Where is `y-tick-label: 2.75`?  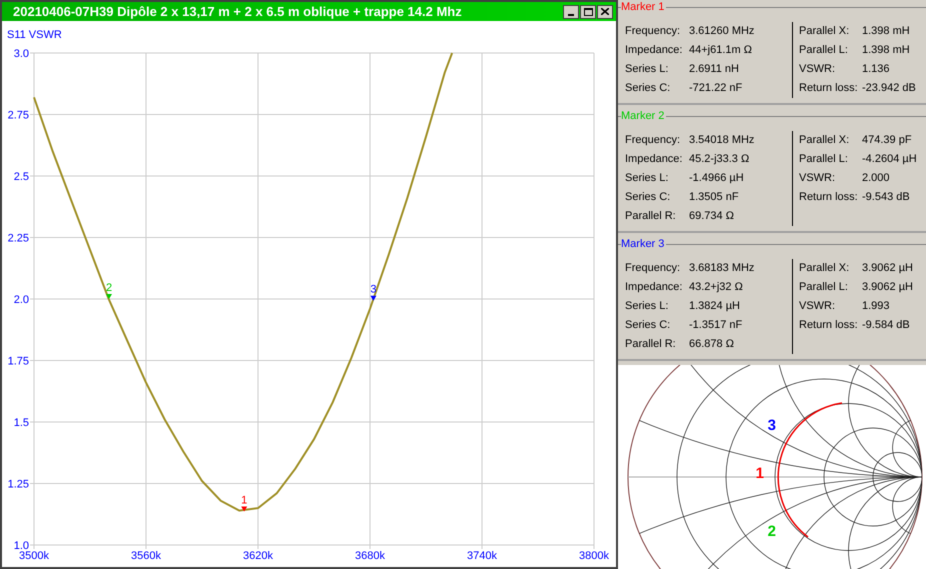 y-tick-label: 2.75 is located at coordinates (18, 116).